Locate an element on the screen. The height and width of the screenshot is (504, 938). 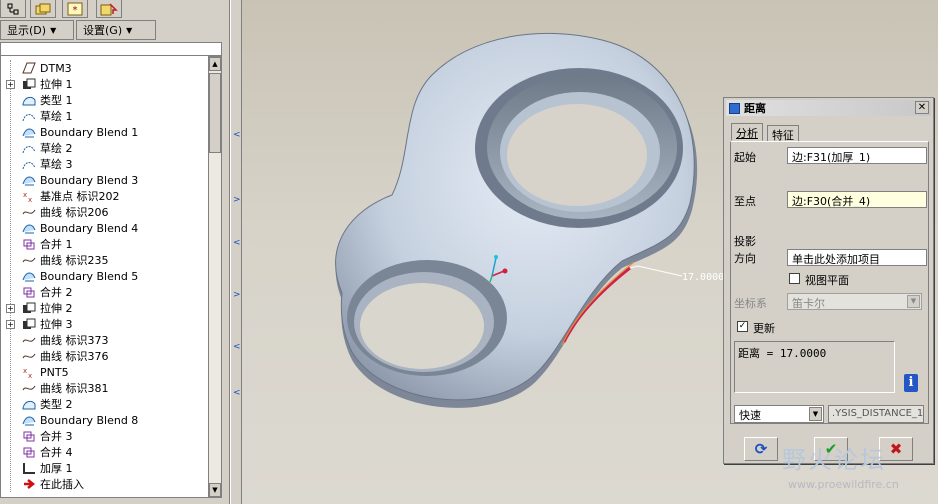
sketch-icon is located at coordinates (29, 164).